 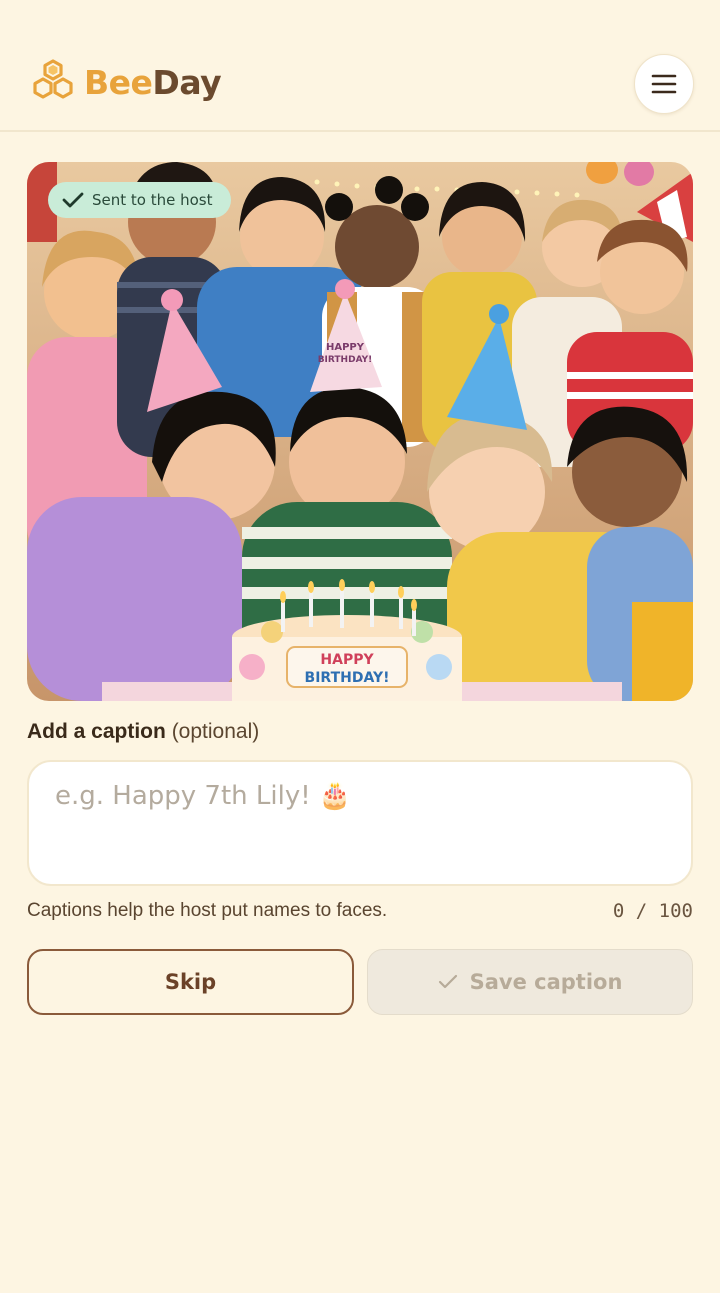 I want to click on brand-name-first: Bee, so click(x=118, y=82).